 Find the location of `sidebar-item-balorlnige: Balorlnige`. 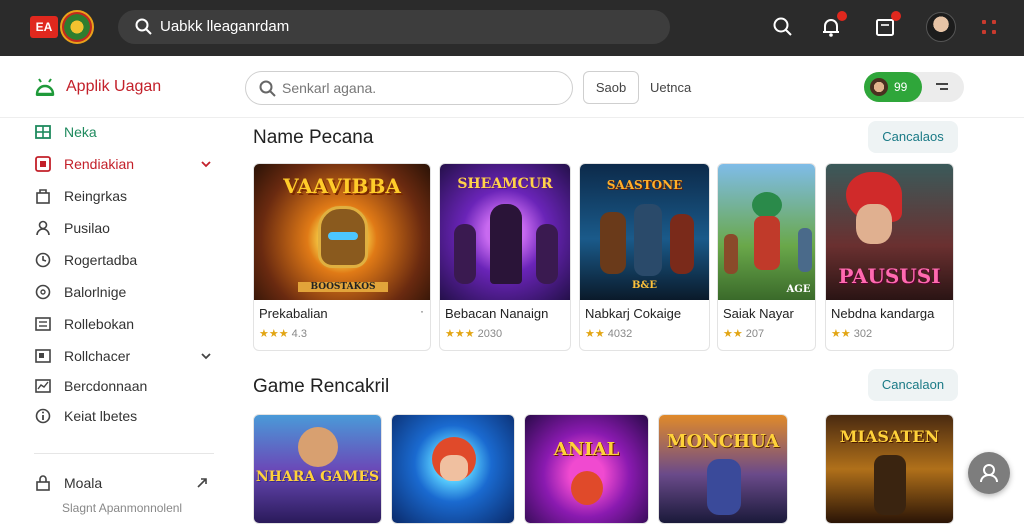

sidebar-item-balorlnige: Balorlnige is located at coordinates (126, 292).